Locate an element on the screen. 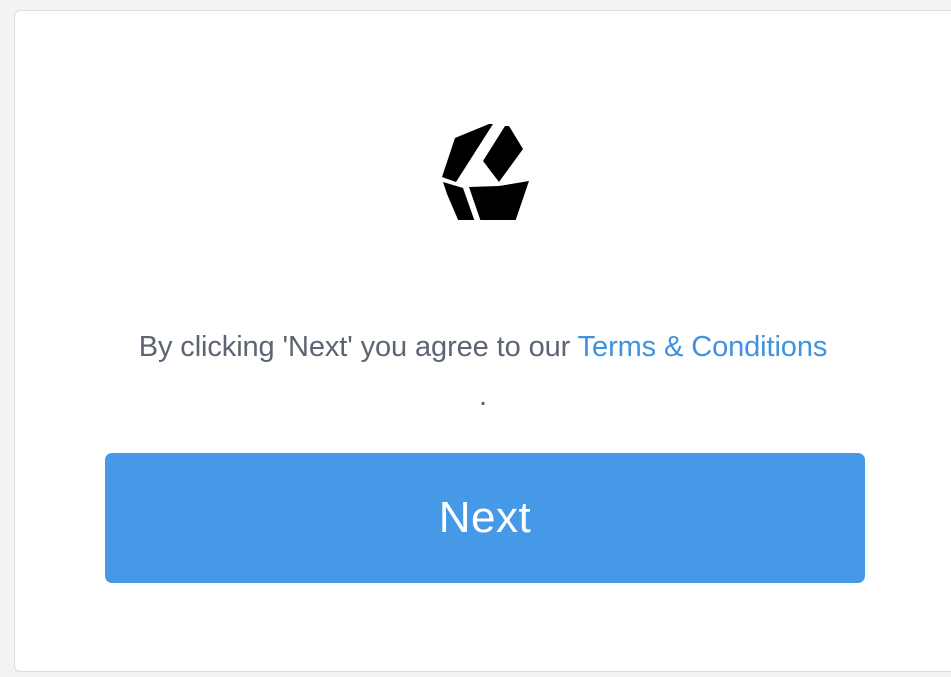 This screenshot has height=677, width=951. hexagon-stripes-logo-icon is located at coordinates (485, 172).